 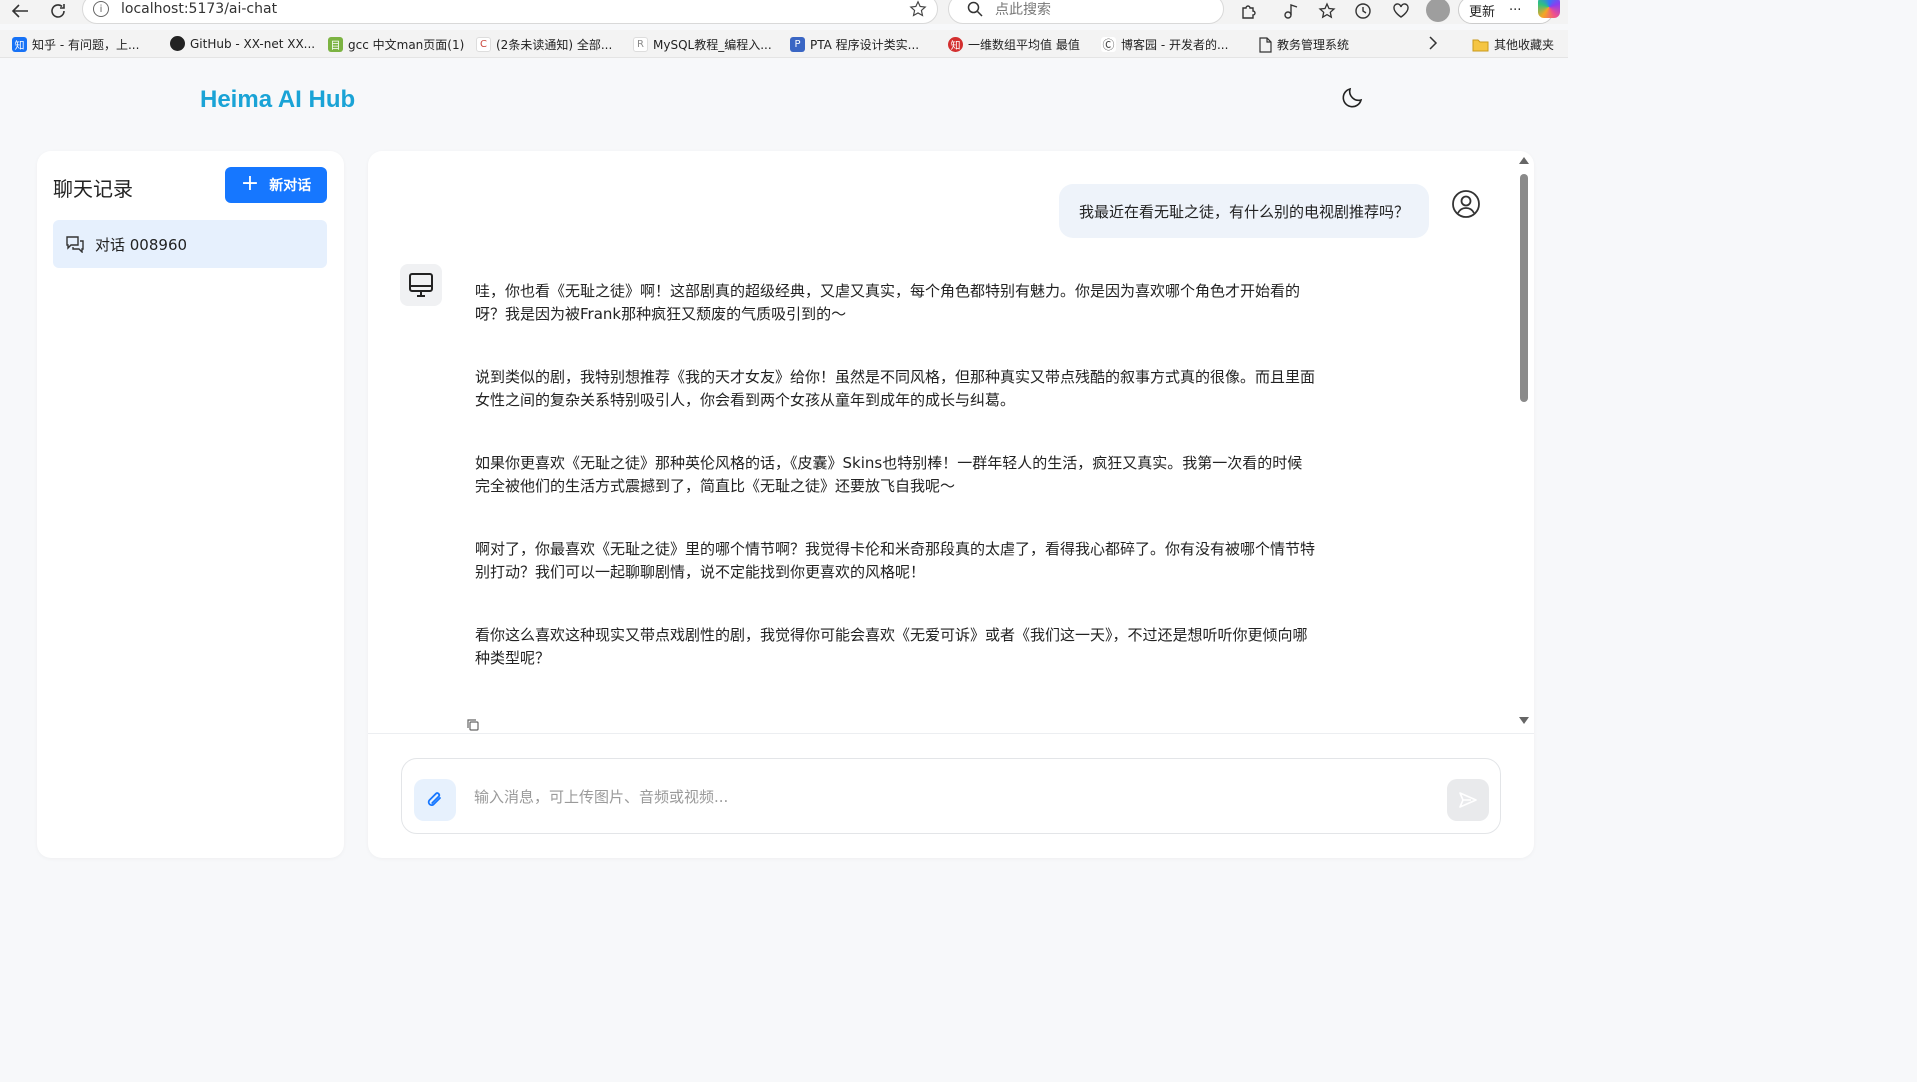 I want to click on more-options-icon: ···, so click(x=1515, y=10).